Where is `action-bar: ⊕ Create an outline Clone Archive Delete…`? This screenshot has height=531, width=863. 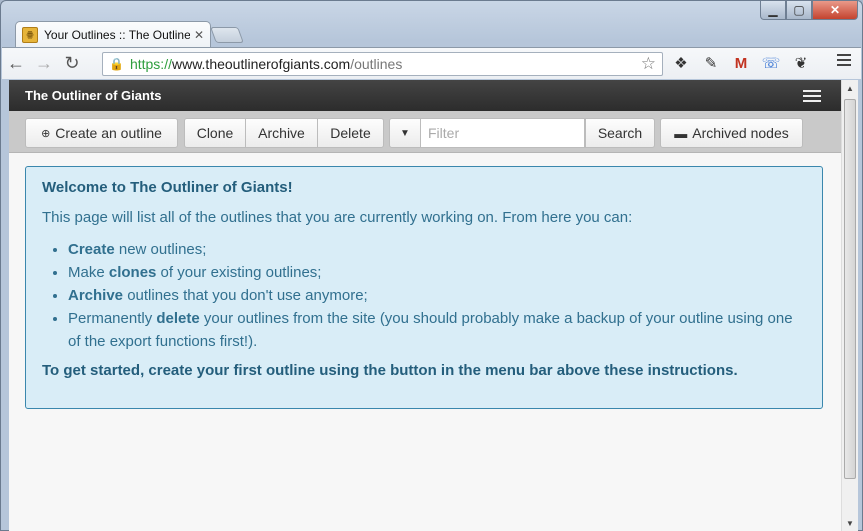
action-bar: ⊕ Create an outline Clone Archive Delete… is located at coordinates (425, 132).